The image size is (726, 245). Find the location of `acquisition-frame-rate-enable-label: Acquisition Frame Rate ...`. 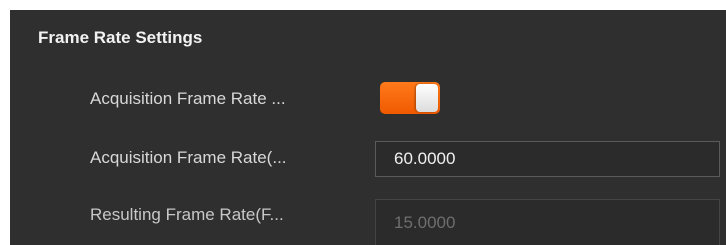

acquisition-frame-rate-enable-label: Acquisition Frame Rate ... is located at coordinates (188, 98).